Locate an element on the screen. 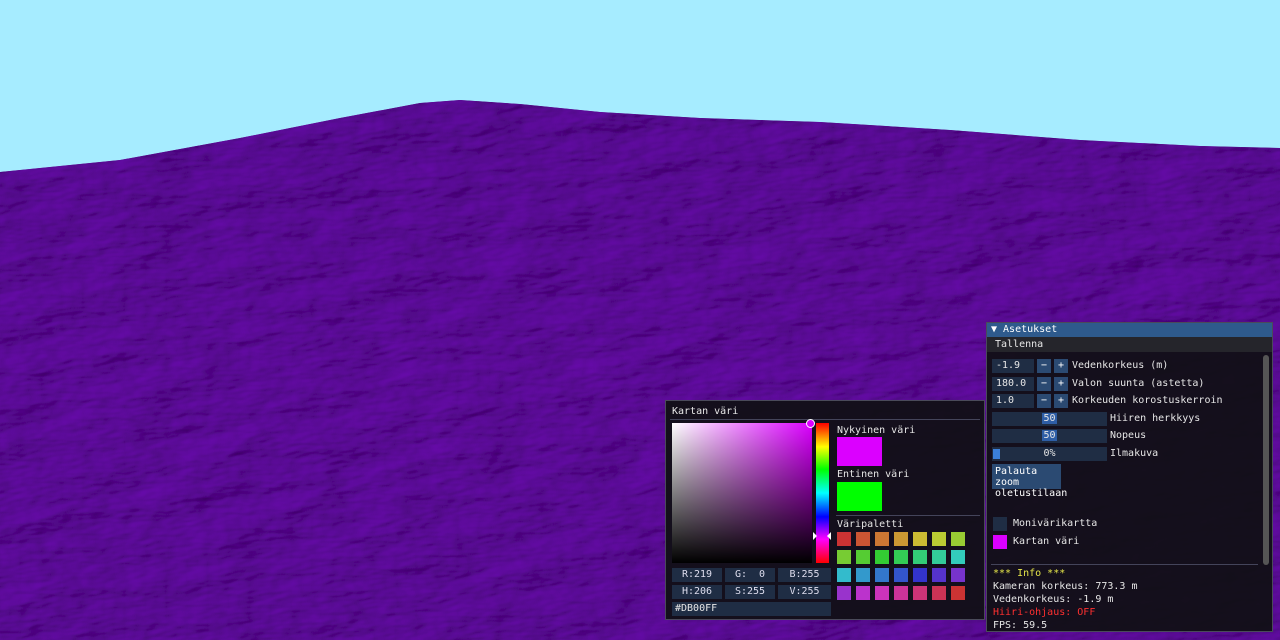 The height and width of the screenshot is (640, 1280). aerial-image-label: Ilmakuva is located at coordinates (1134, 453).